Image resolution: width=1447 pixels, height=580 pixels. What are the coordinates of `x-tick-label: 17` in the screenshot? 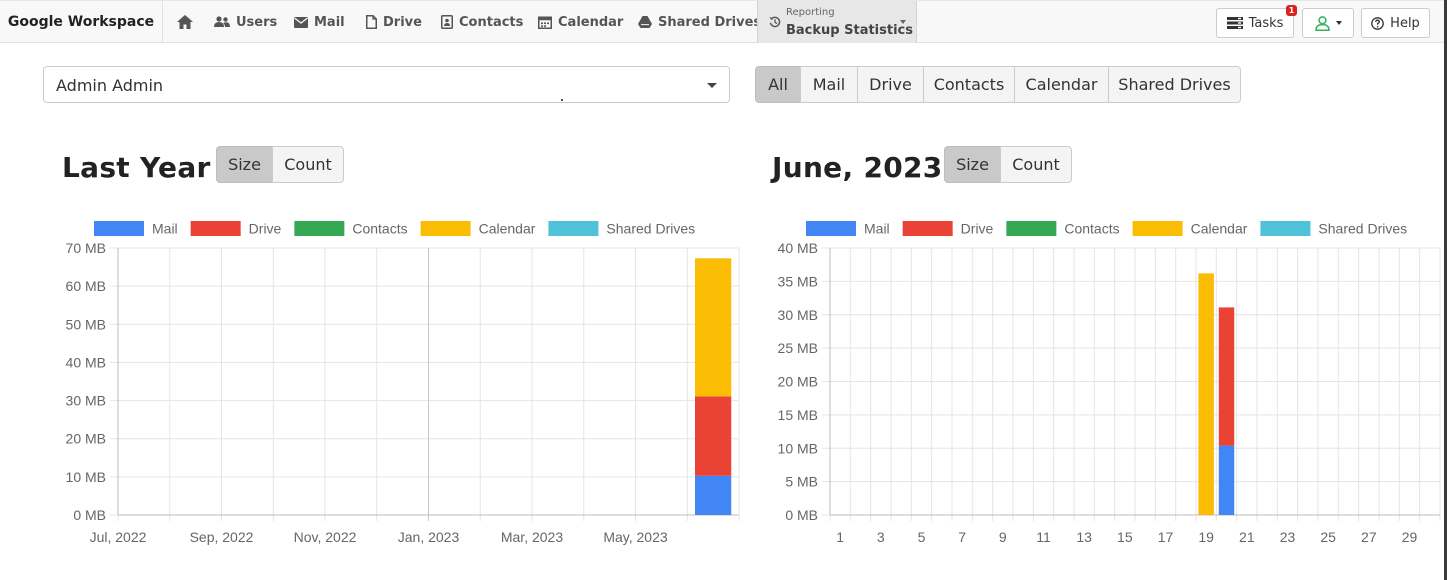 It's located at (1166, 537).